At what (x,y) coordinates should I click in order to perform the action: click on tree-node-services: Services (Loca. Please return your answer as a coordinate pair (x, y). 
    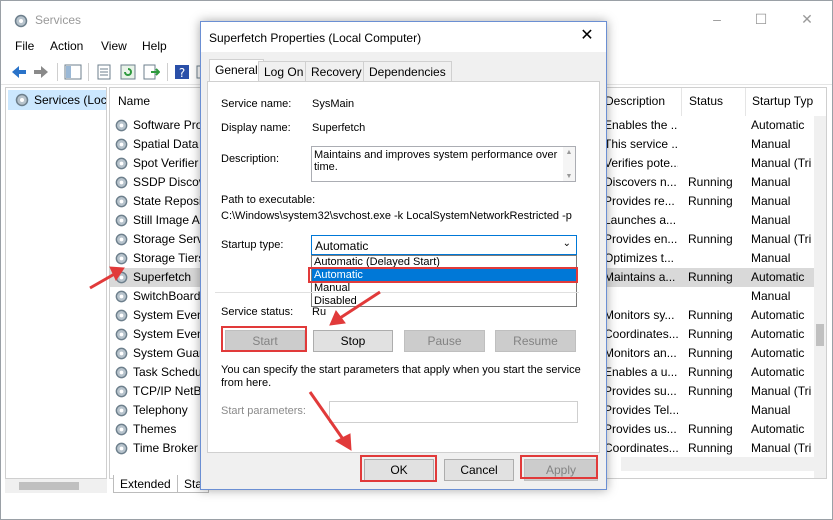
    Looking at the image, I should click on (57, 100).